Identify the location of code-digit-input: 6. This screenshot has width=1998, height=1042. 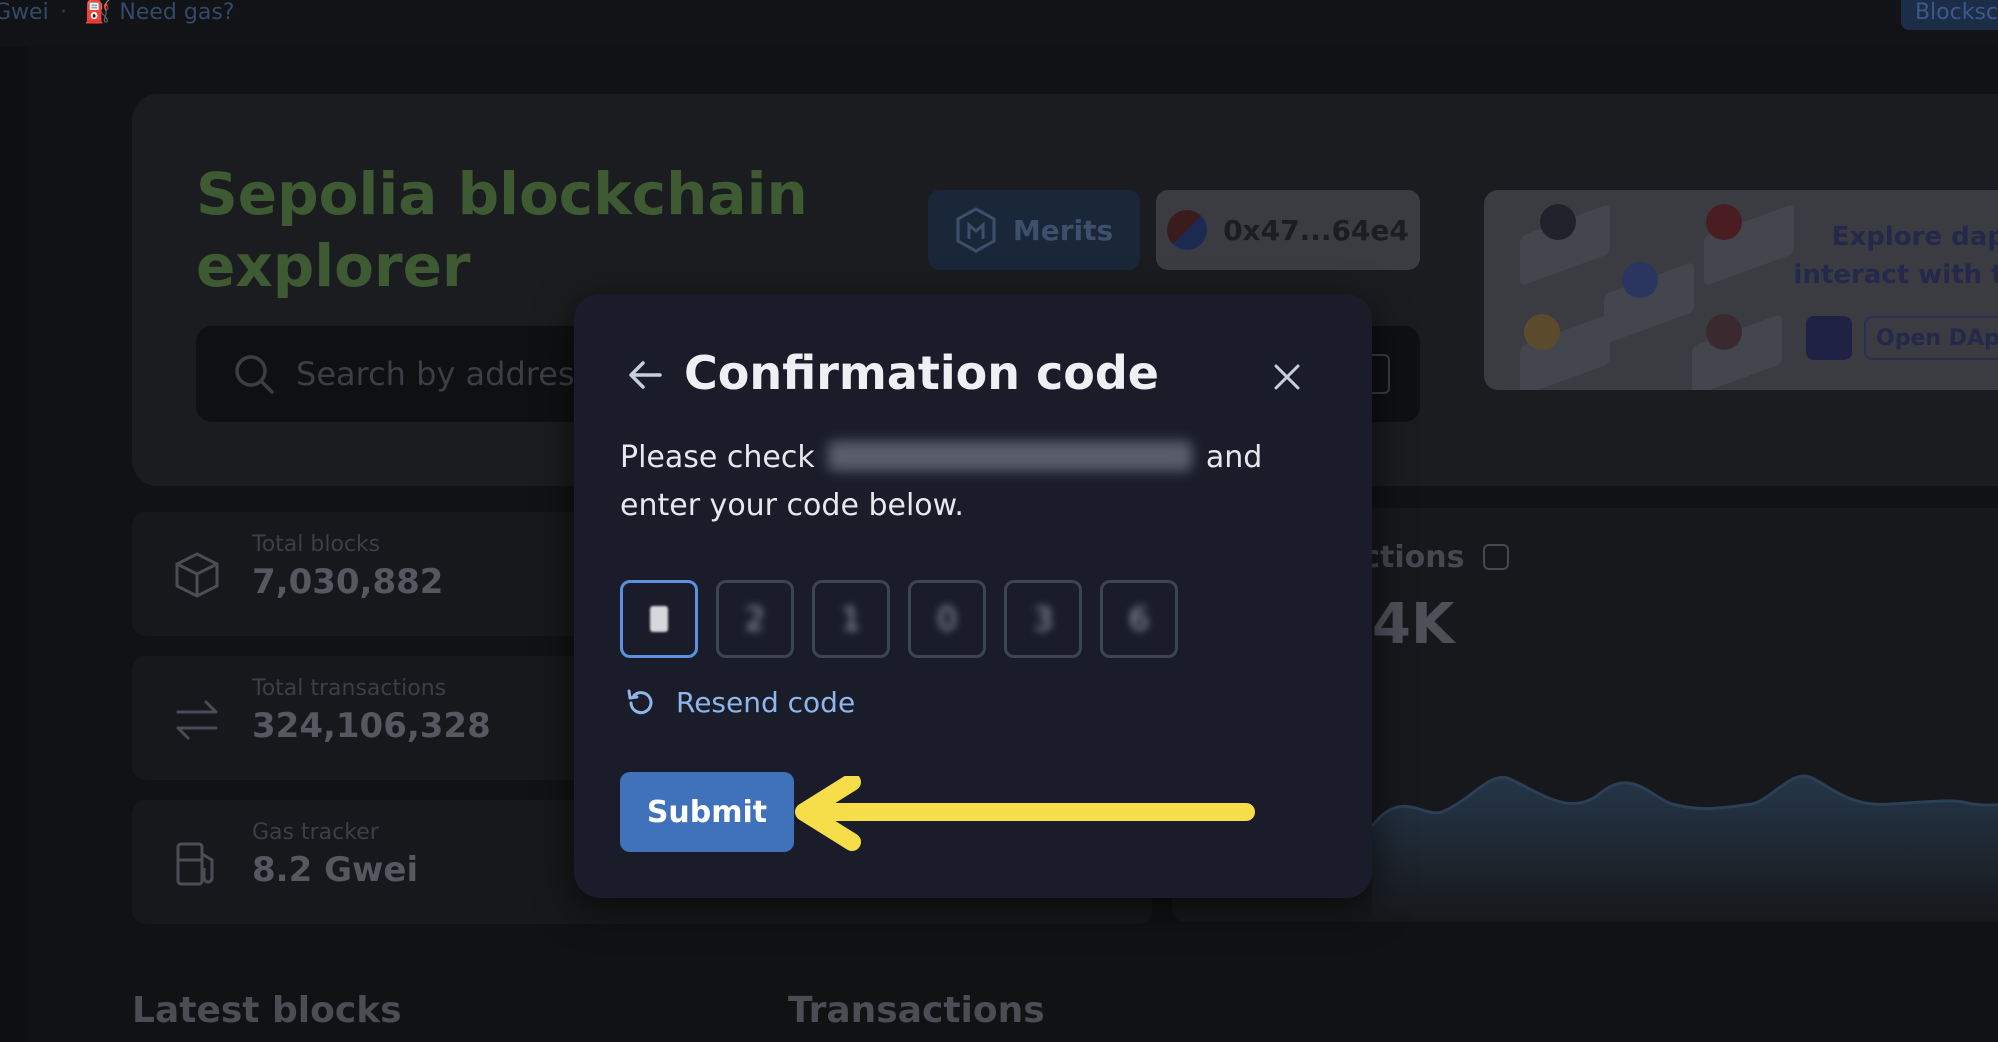
(1139, 619).